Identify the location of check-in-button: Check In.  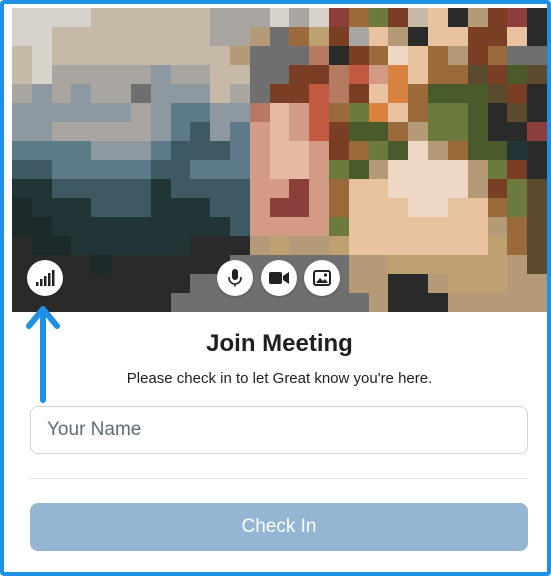
(279, 527).